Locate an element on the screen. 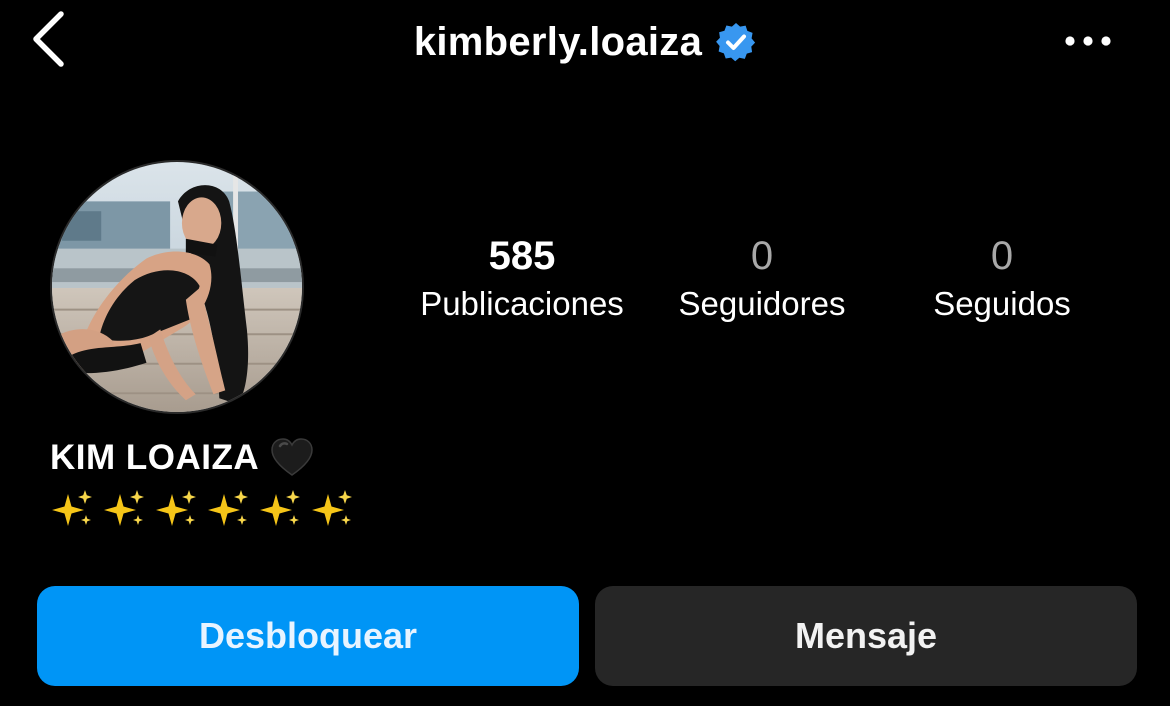  stat-posts: 585 Publicaciones is located at coordinates (522, 278).